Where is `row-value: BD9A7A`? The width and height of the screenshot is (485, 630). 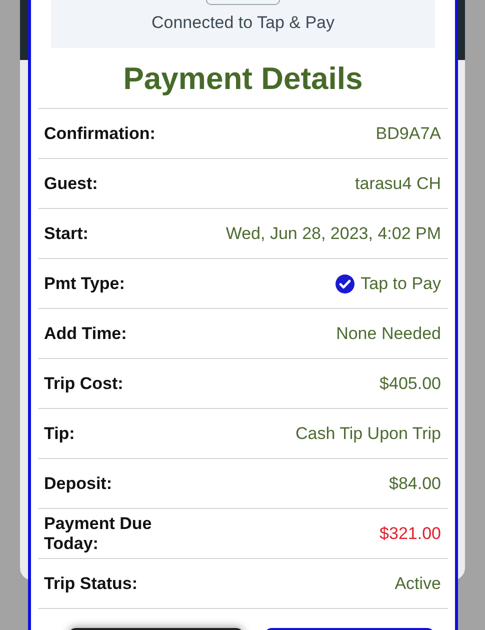
row-value: BD9A7A is located at coordinates (408, 134).